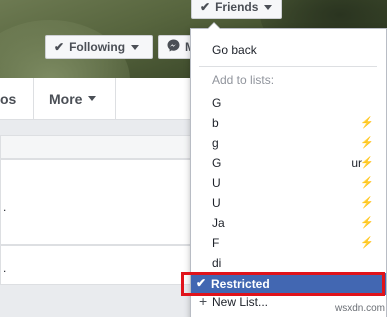 This screenshot has height=317, width=387. I want to click on tab-more-label: More, so click(66, 98).